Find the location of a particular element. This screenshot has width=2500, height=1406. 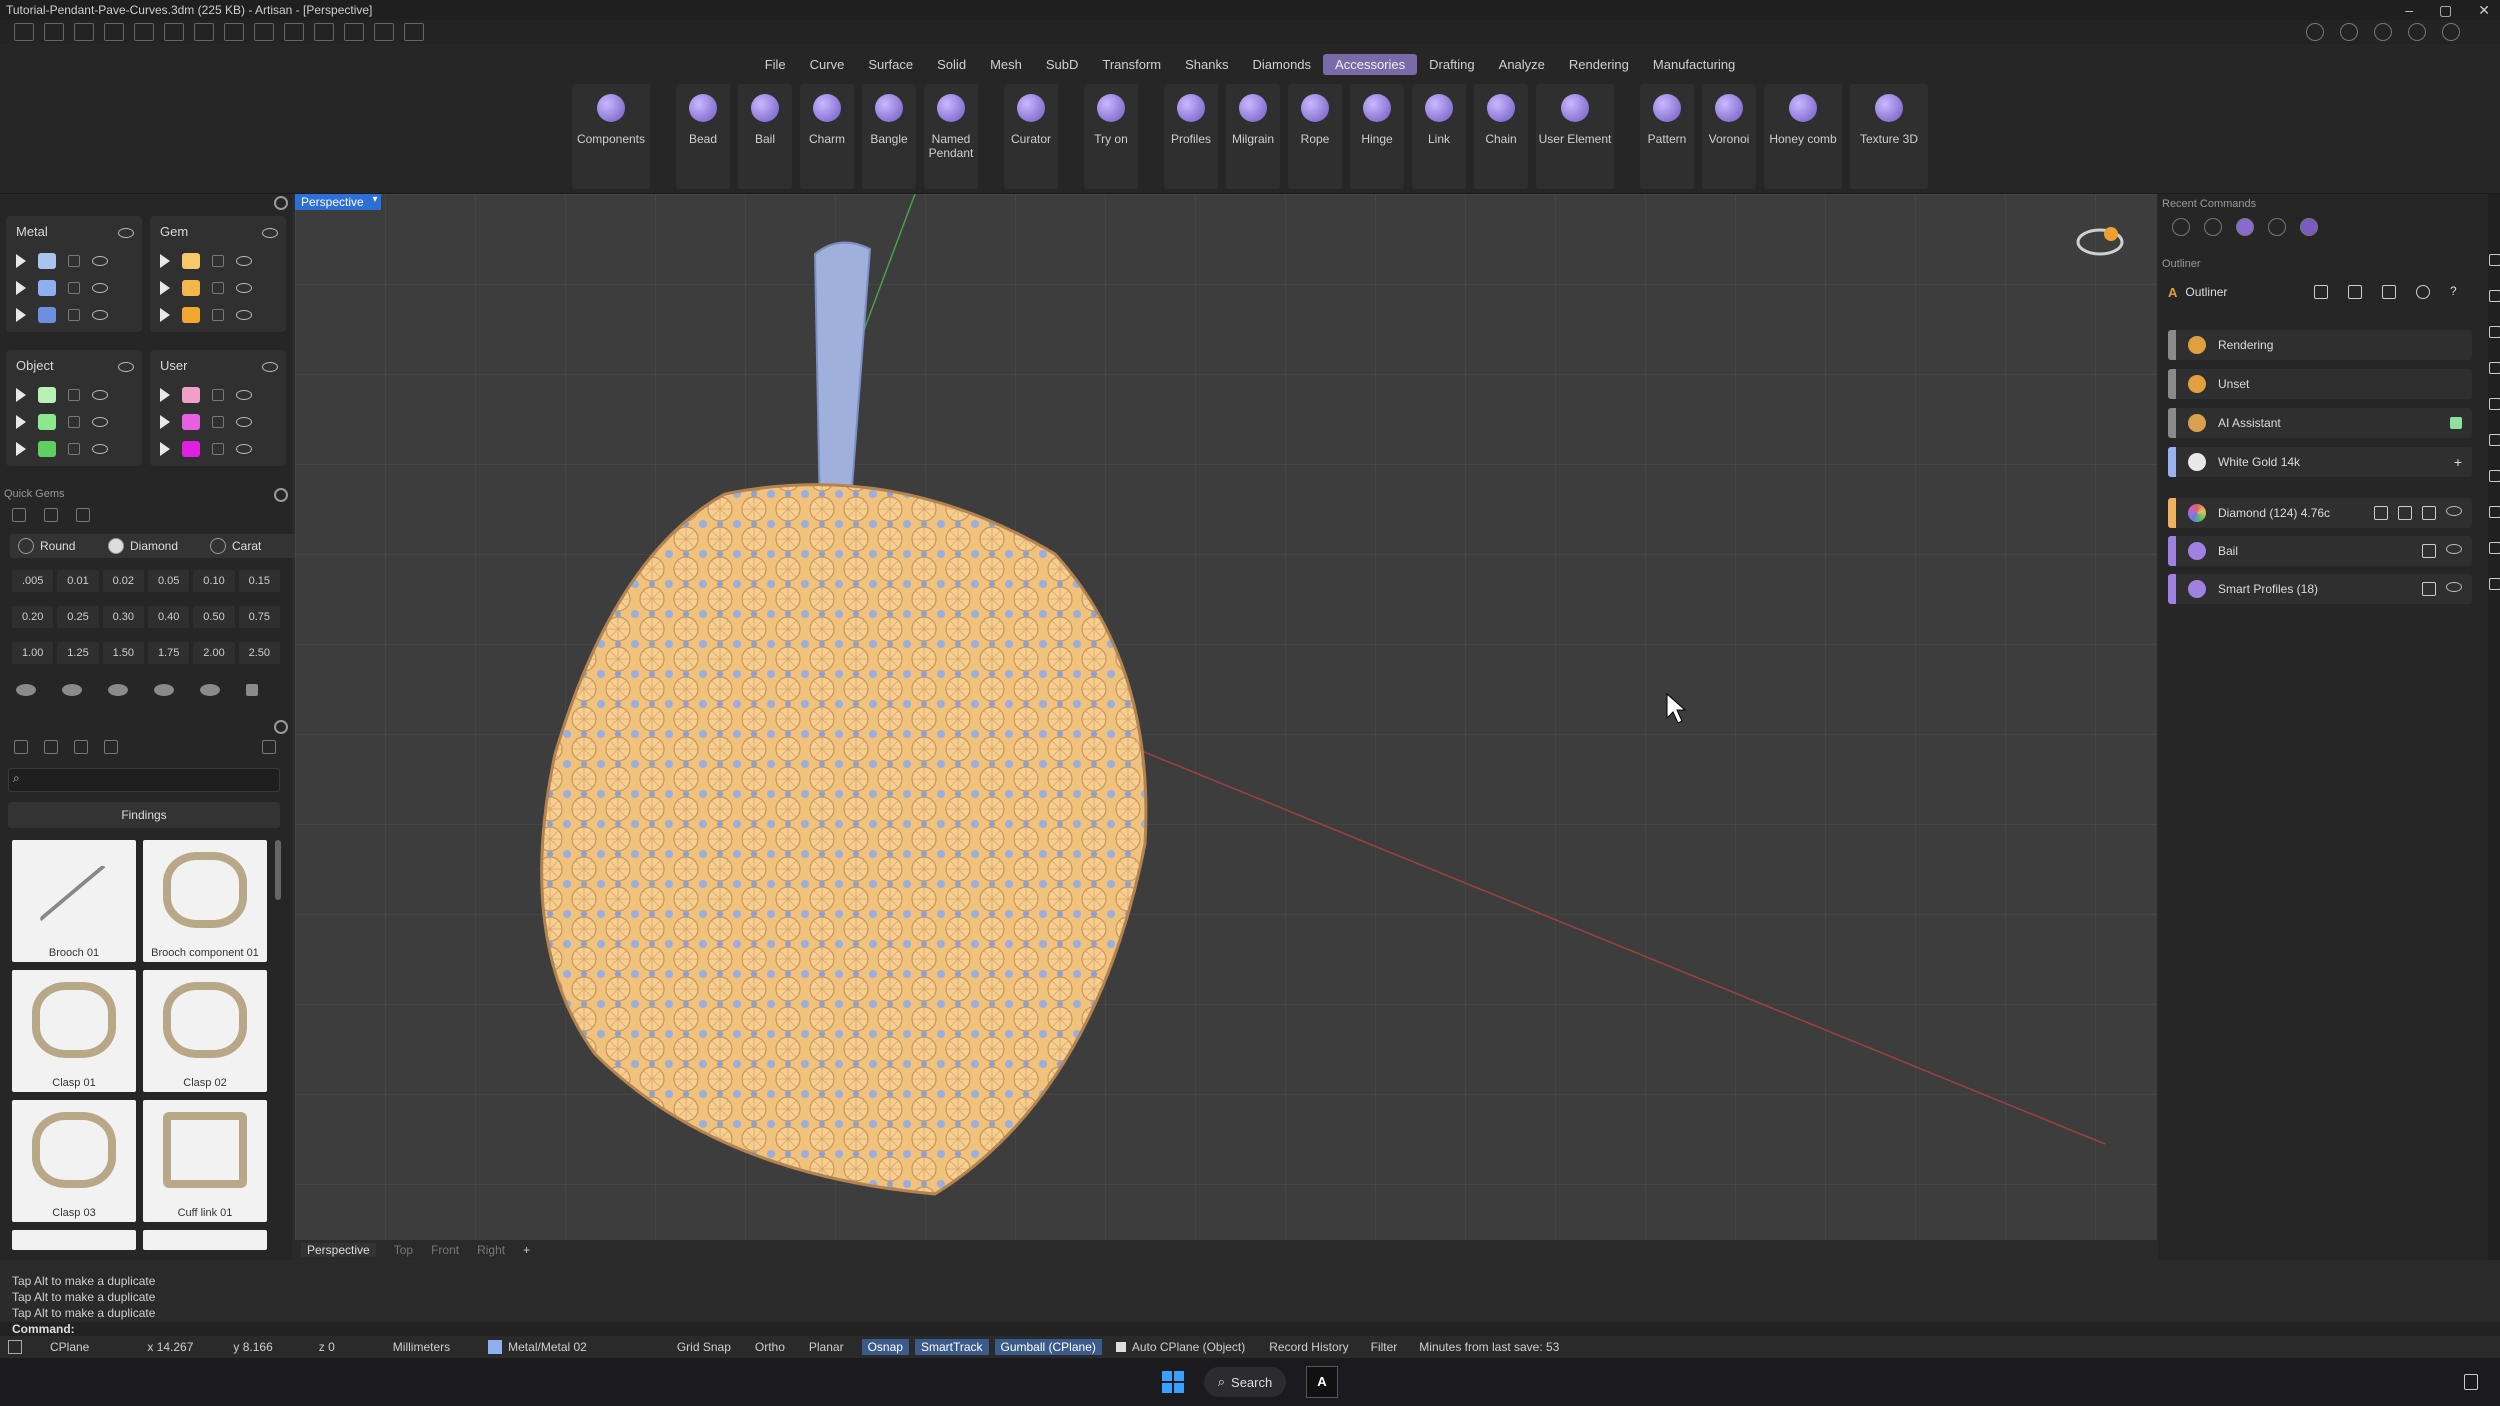

gem-unit-select: Carat is located at coordinates (250, 546).